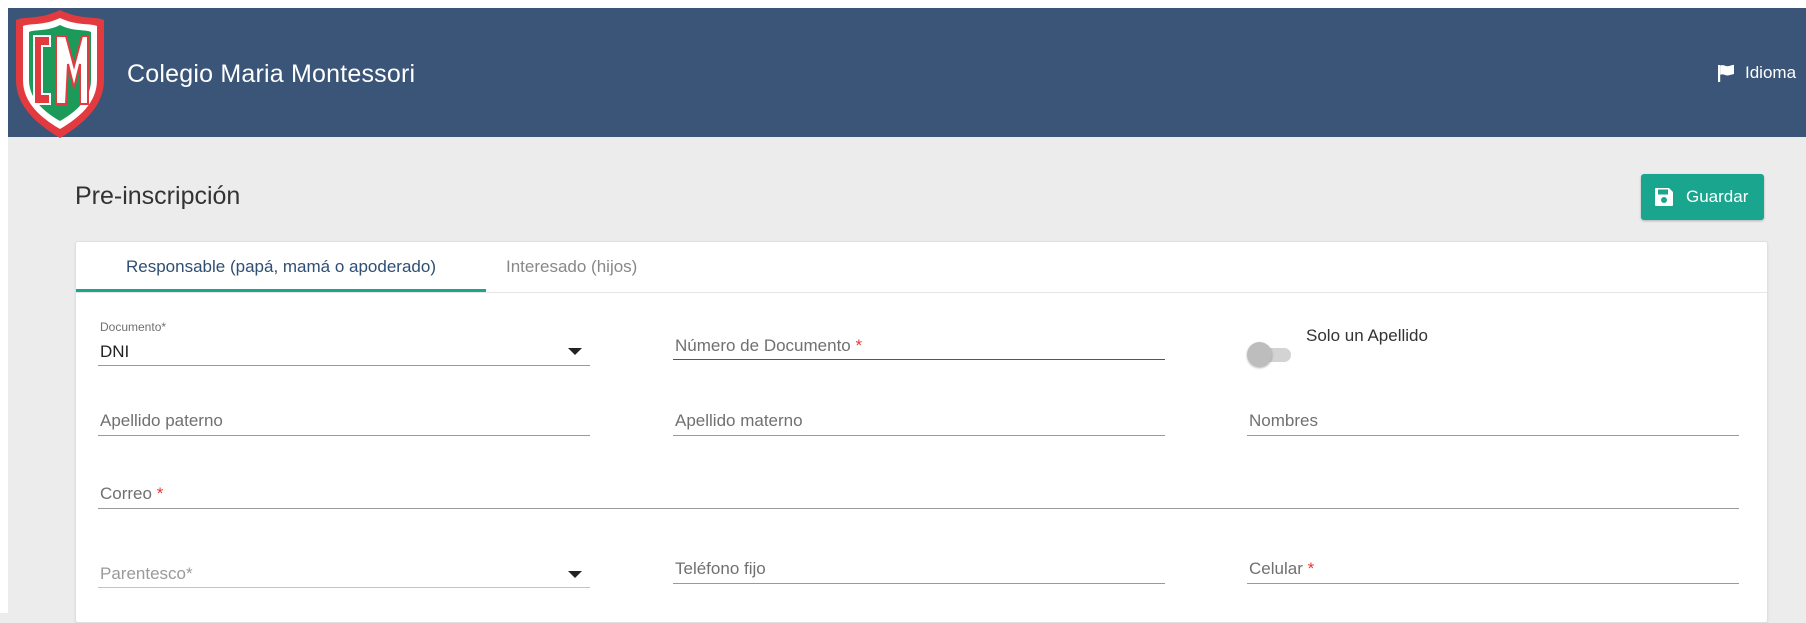  What do you see at coordinates (919, 435) in the screenshot?
I see `apellido-materno-underline` at bounding box center [919, 435].